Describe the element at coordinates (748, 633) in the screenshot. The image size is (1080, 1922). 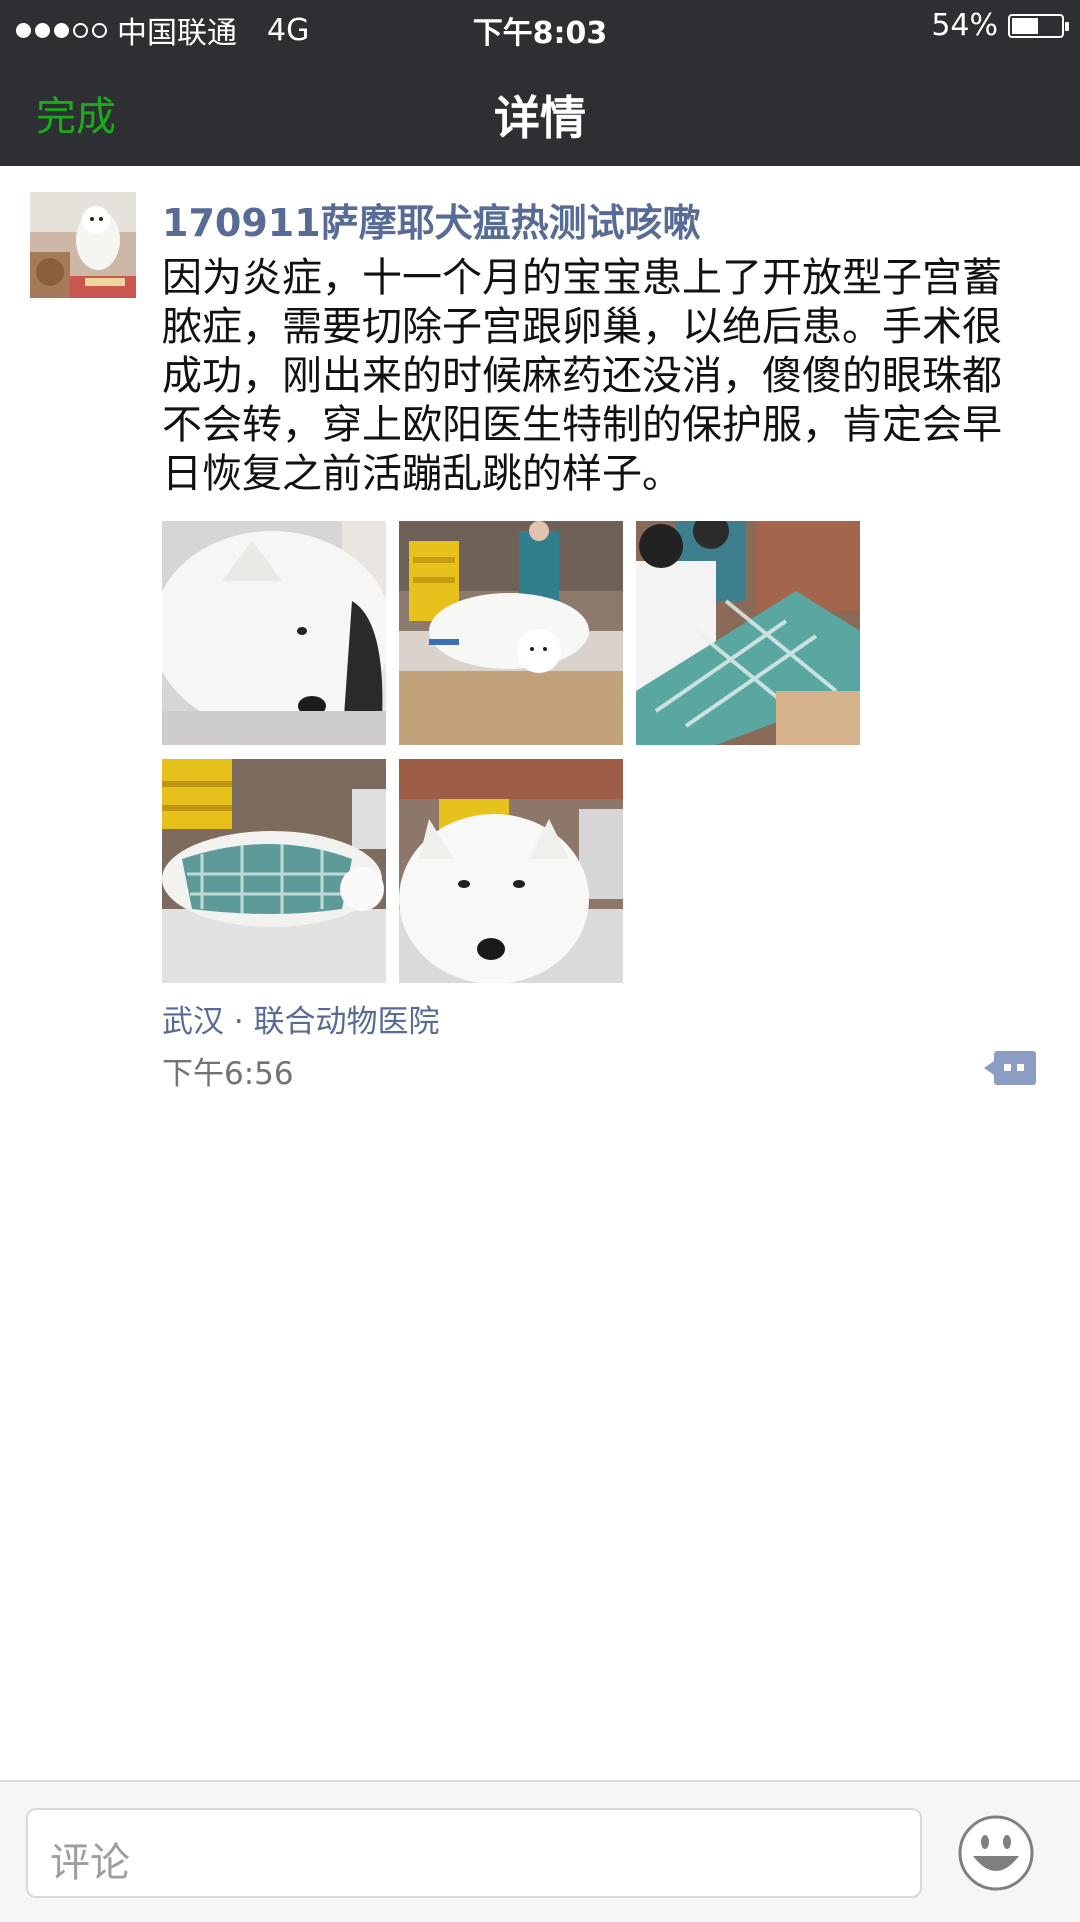
I see `photo-vet-table` at that location.